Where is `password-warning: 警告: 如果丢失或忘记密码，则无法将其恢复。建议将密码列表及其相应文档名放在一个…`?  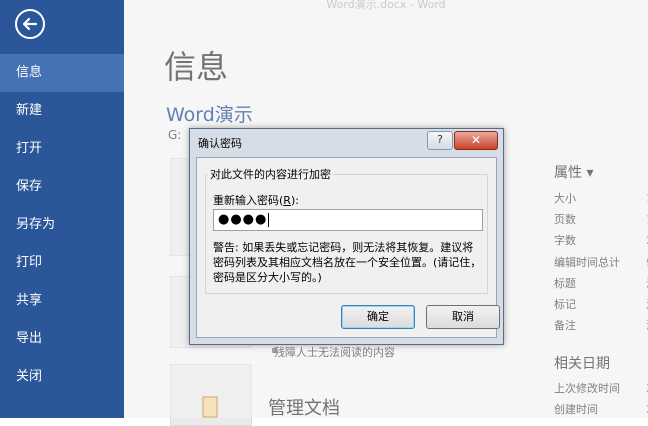
password-warning: 警告: 如果丢失或忘记密码，则无法将其恢复。建议将密码列表及其相应文档名放在一个… is located at coordinates (347, 262).